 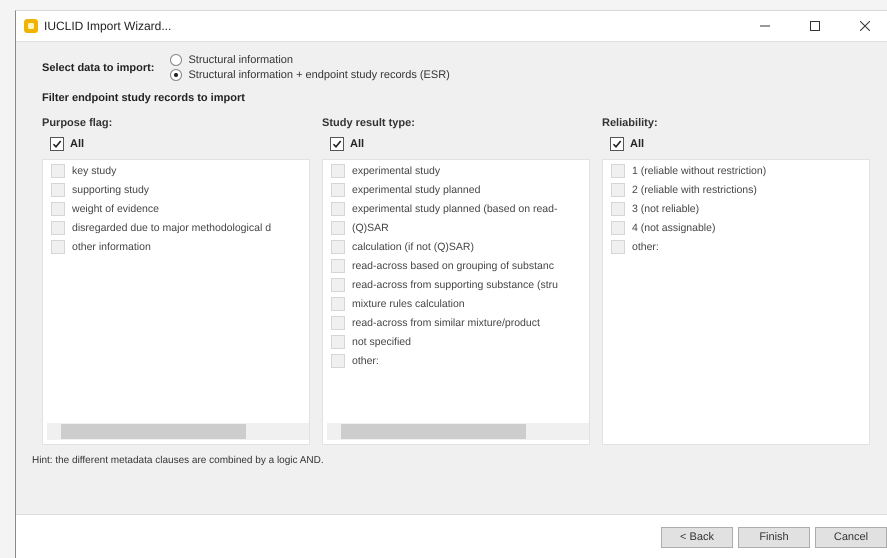 What do you see at coordinates (172, 228) in the screenshot?
I see `checkbox-label: disregarded due to major methodological d` at bounding box center [172, 228].